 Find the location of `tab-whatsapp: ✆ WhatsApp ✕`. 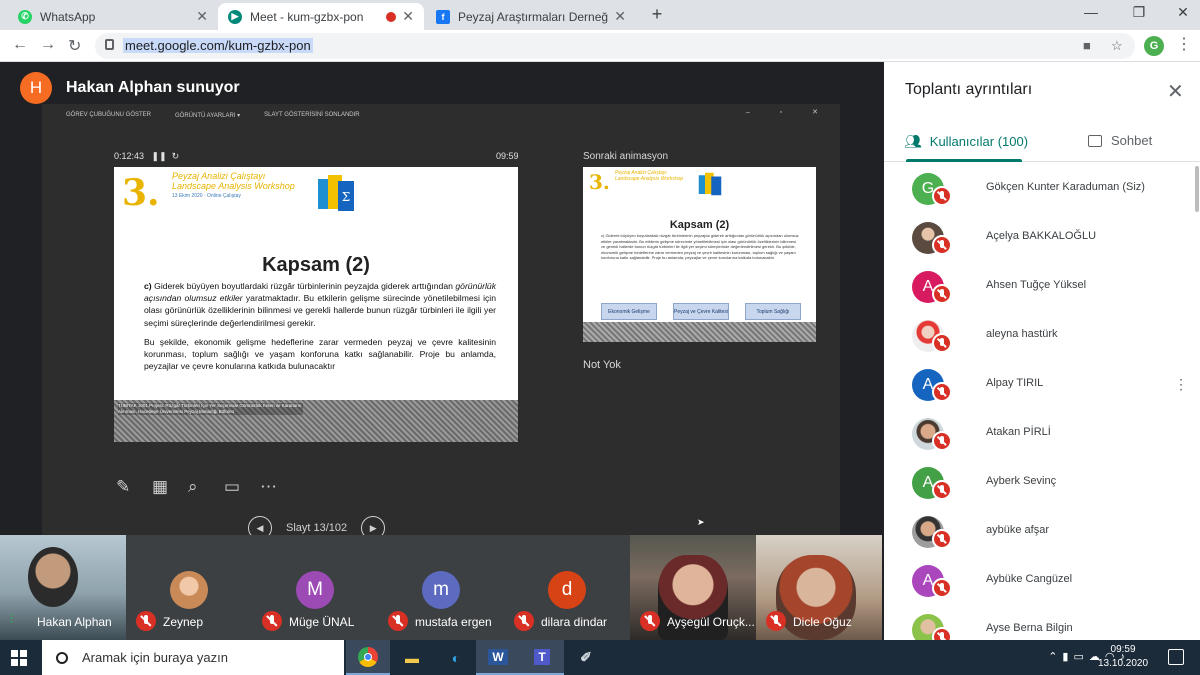

tab-whatsapp: ✆ WhatsApp ✕ is located at coordinates (113, 16).